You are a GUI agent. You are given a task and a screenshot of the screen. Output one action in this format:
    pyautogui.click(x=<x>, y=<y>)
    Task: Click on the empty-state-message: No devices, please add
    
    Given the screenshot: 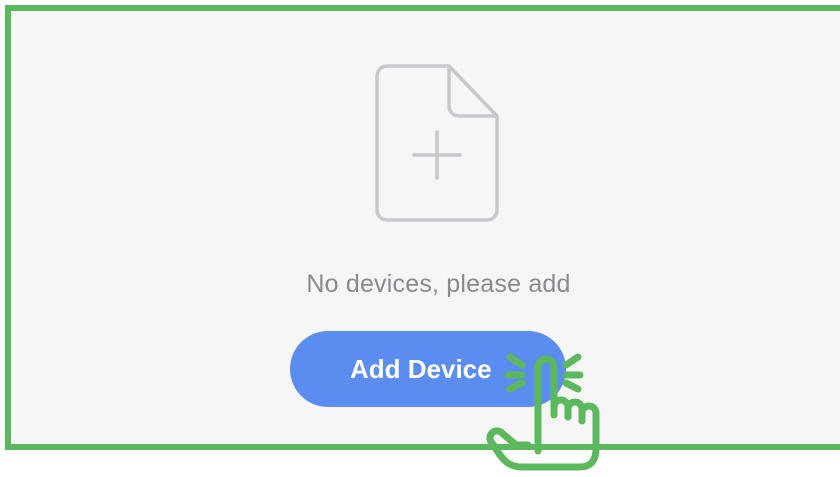 What is the action you would take?
    pyautogui.click(x=438, y=284)
    